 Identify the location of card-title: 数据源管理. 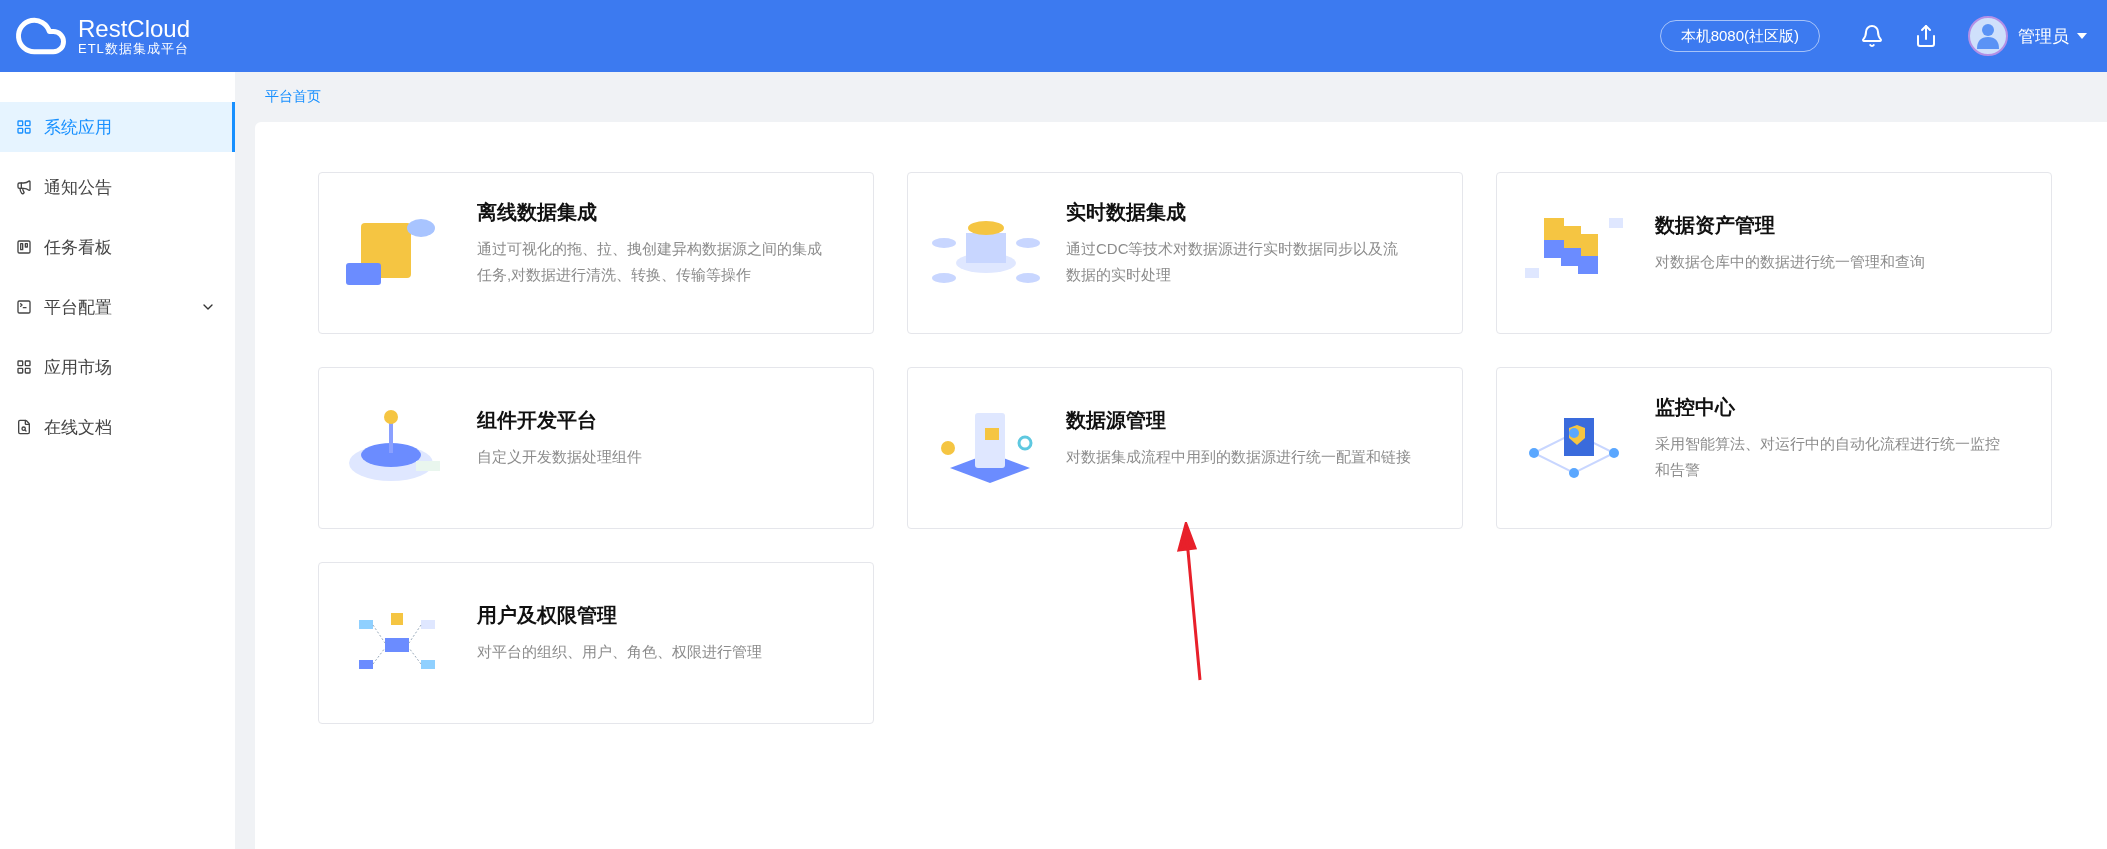
(1116, 420).